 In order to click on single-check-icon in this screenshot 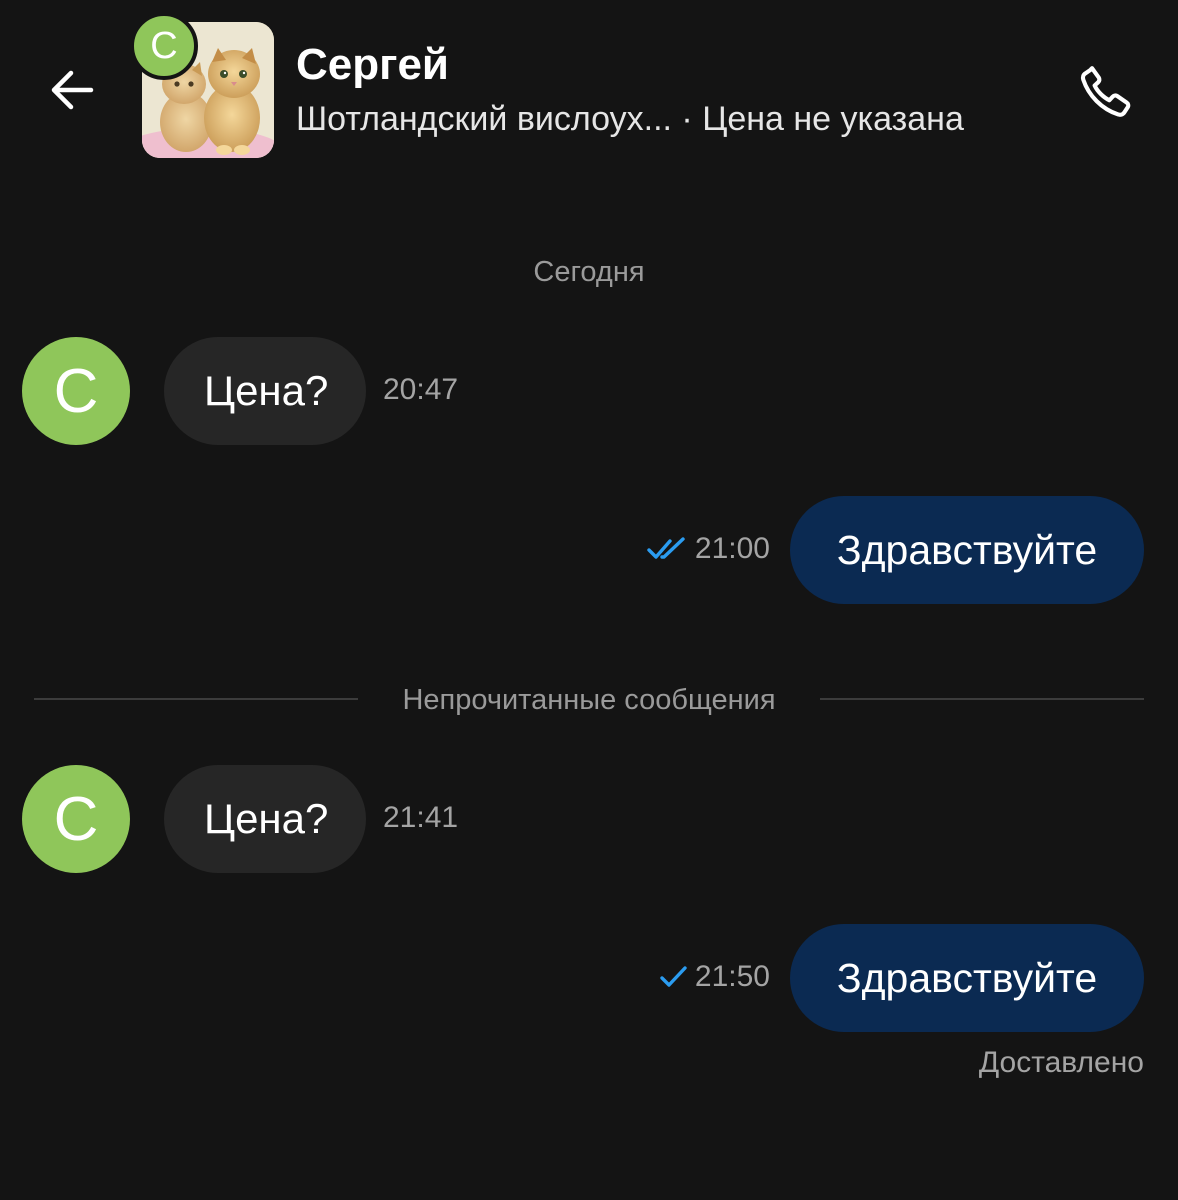, I will do `click(673, 976)`.